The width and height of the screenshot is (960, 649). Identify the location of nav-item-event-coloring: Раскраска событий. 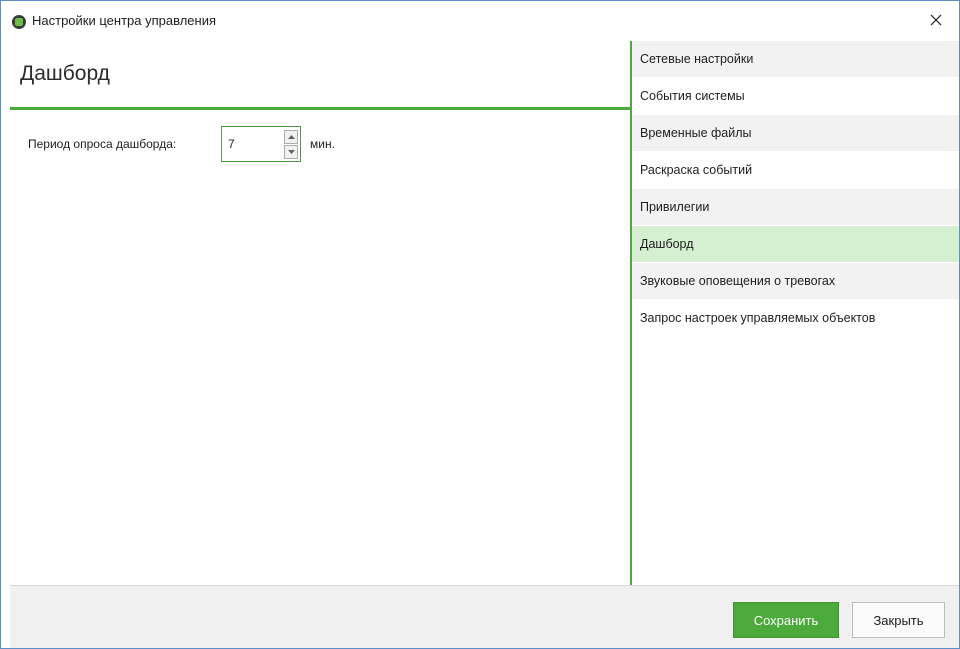
(795, 170).